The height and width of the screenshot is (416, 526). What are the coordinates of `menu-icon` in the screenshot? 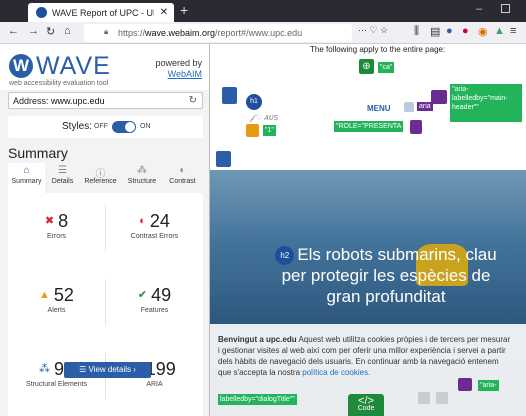 It's located at (409, 107).